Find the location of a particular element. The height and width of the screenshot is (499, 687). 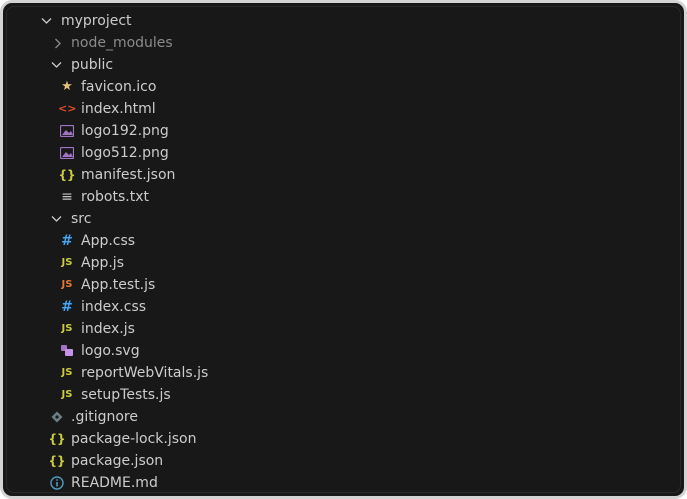

svg-icon is located at coordinates (67, 351).